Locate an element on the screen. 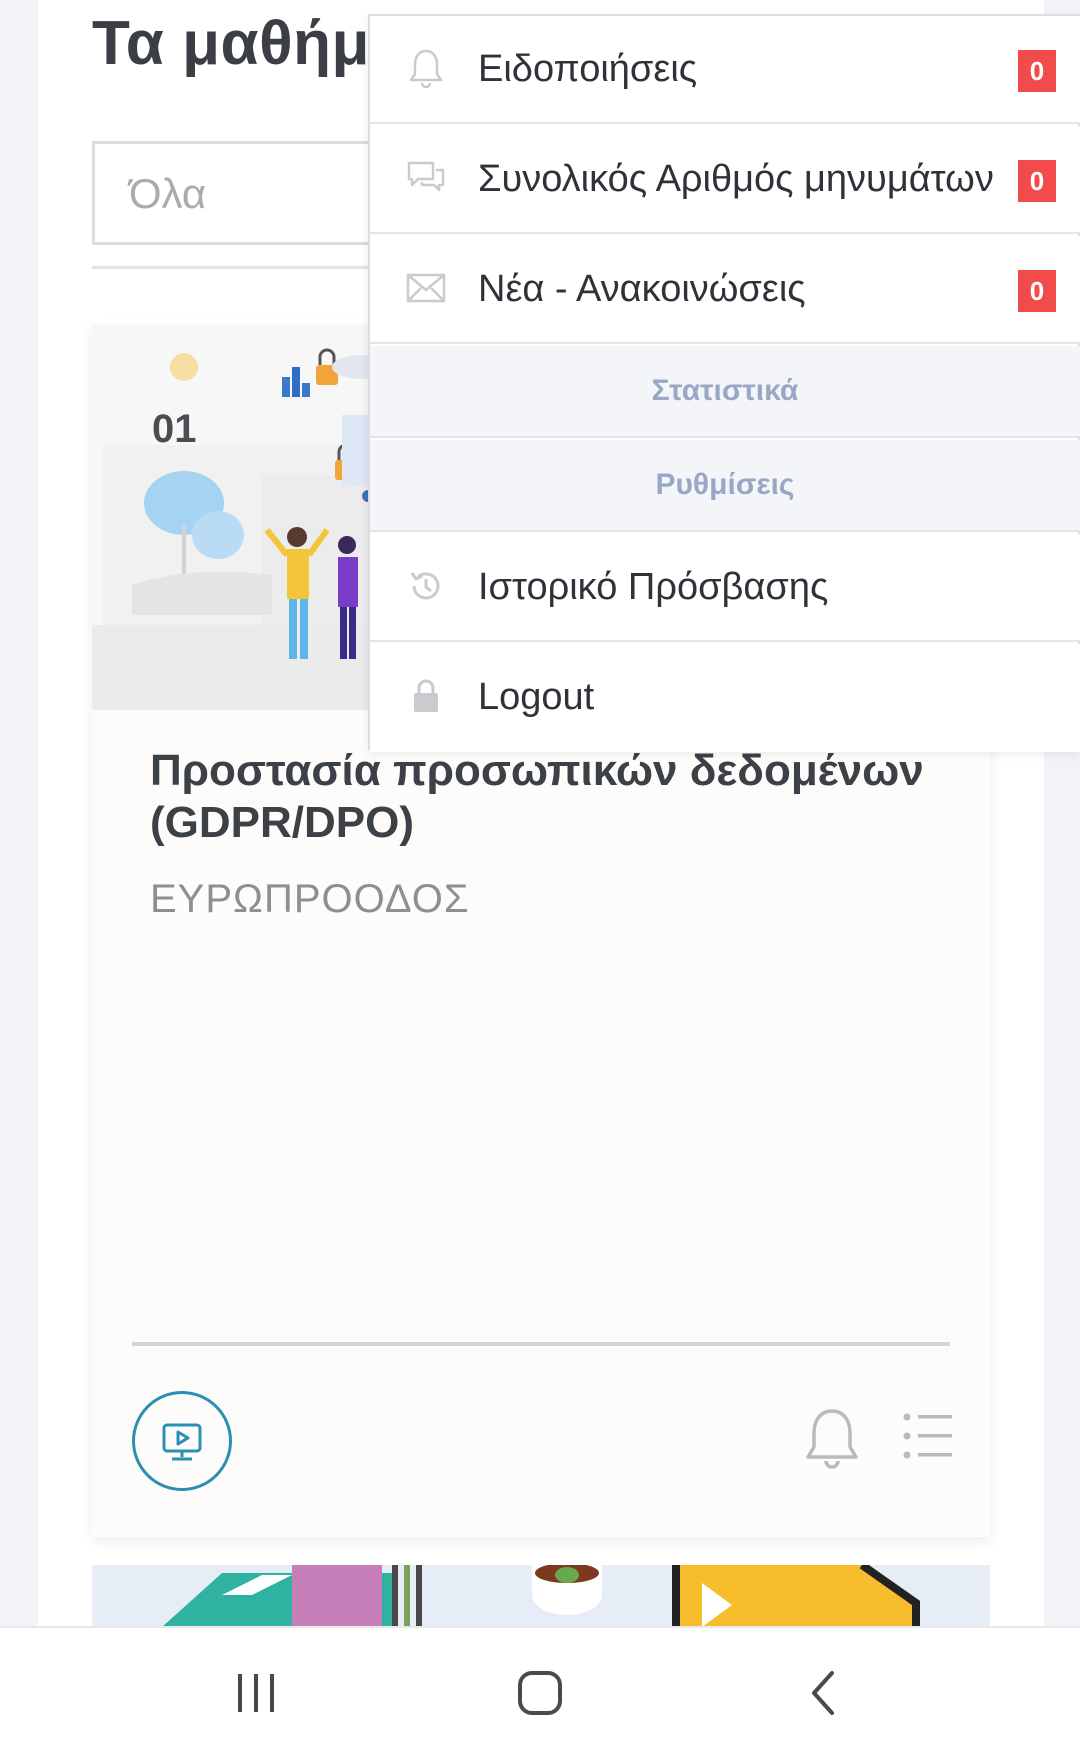  lock-icon is located at coordinates (426, 696).